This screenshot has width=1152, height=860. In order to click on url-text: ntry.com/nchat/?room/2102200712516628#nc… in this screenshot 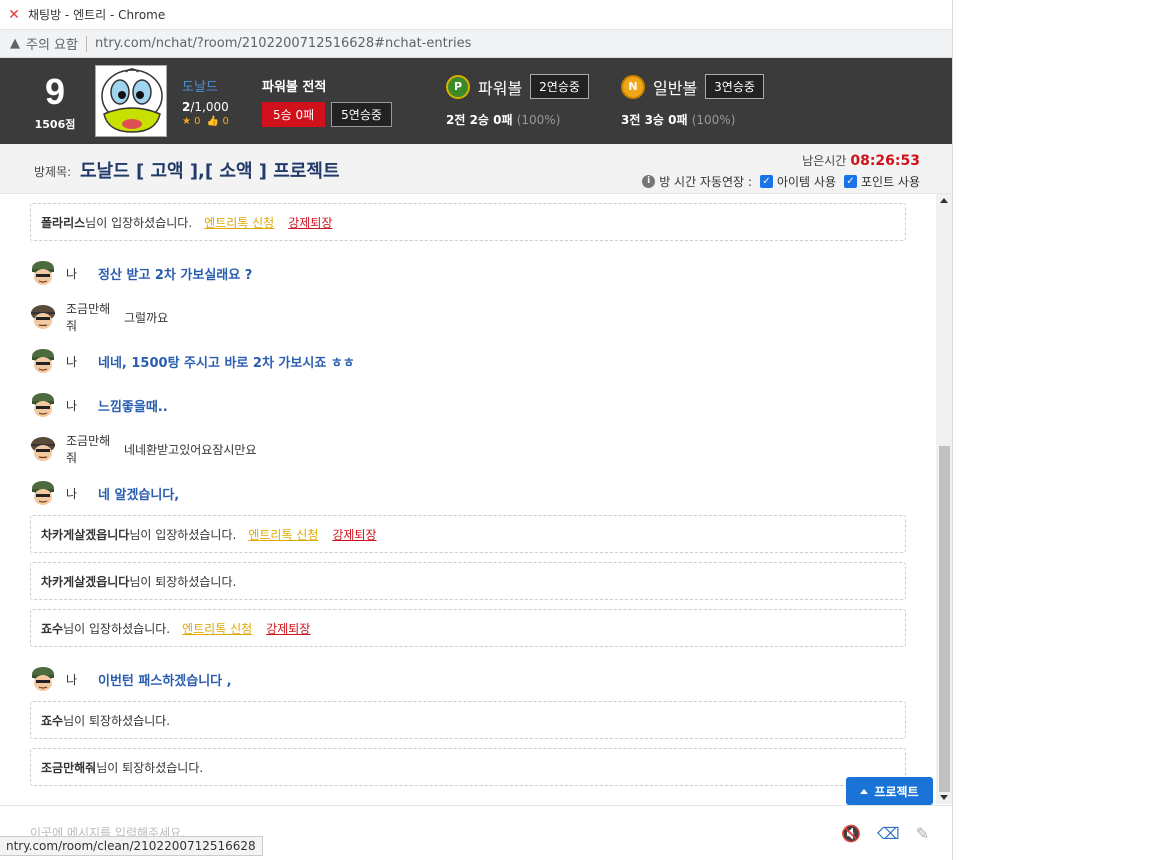, I will do `click(283, 43)`.